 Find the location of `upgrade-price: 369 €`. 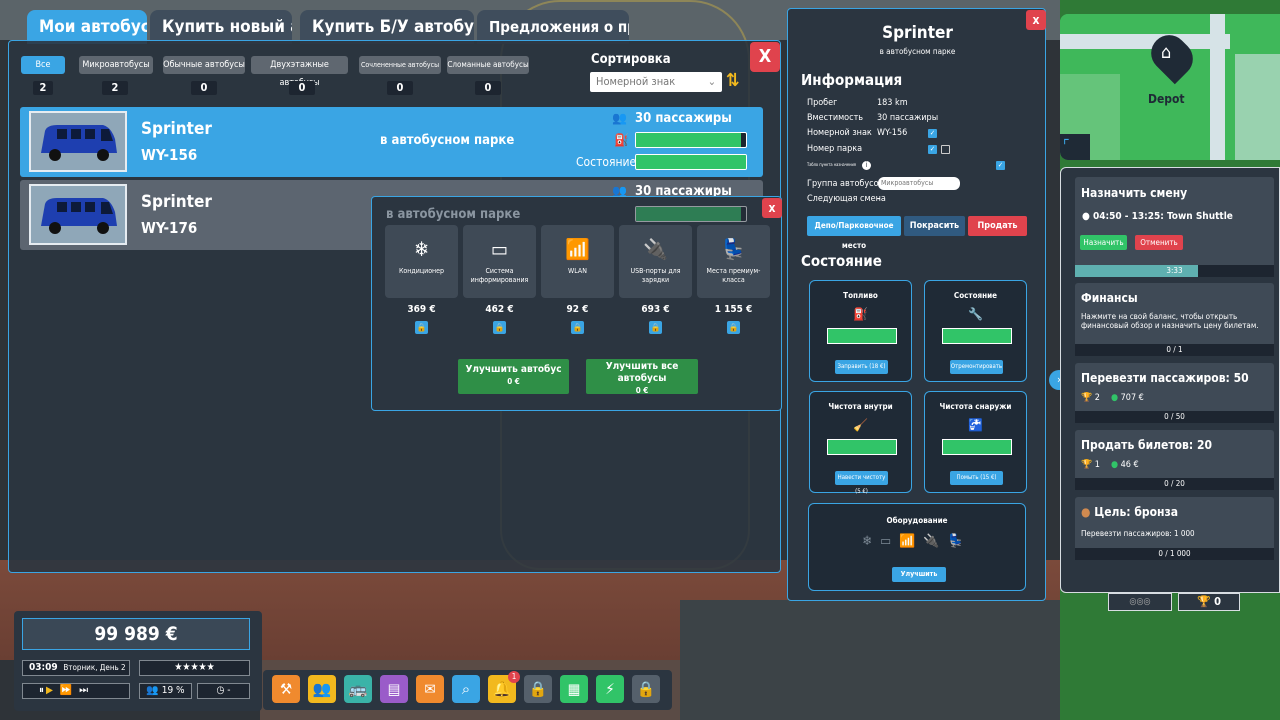

upgrade-price: 369 € is located at coordinates (421, 309).